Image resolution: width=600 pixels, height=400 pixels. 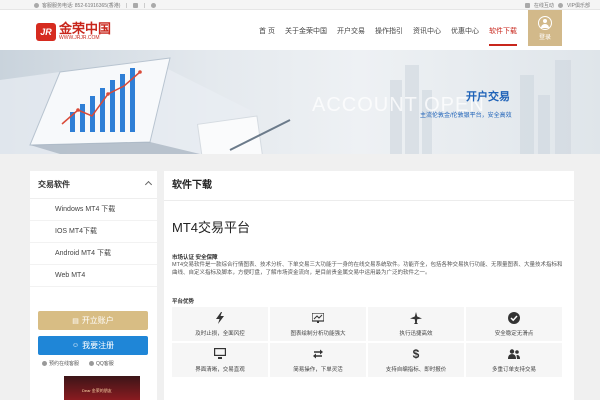 What do you see at coordinates (220, 317) in the screenshot?
I see `lightning-icon` at bounding box center [220, 317].